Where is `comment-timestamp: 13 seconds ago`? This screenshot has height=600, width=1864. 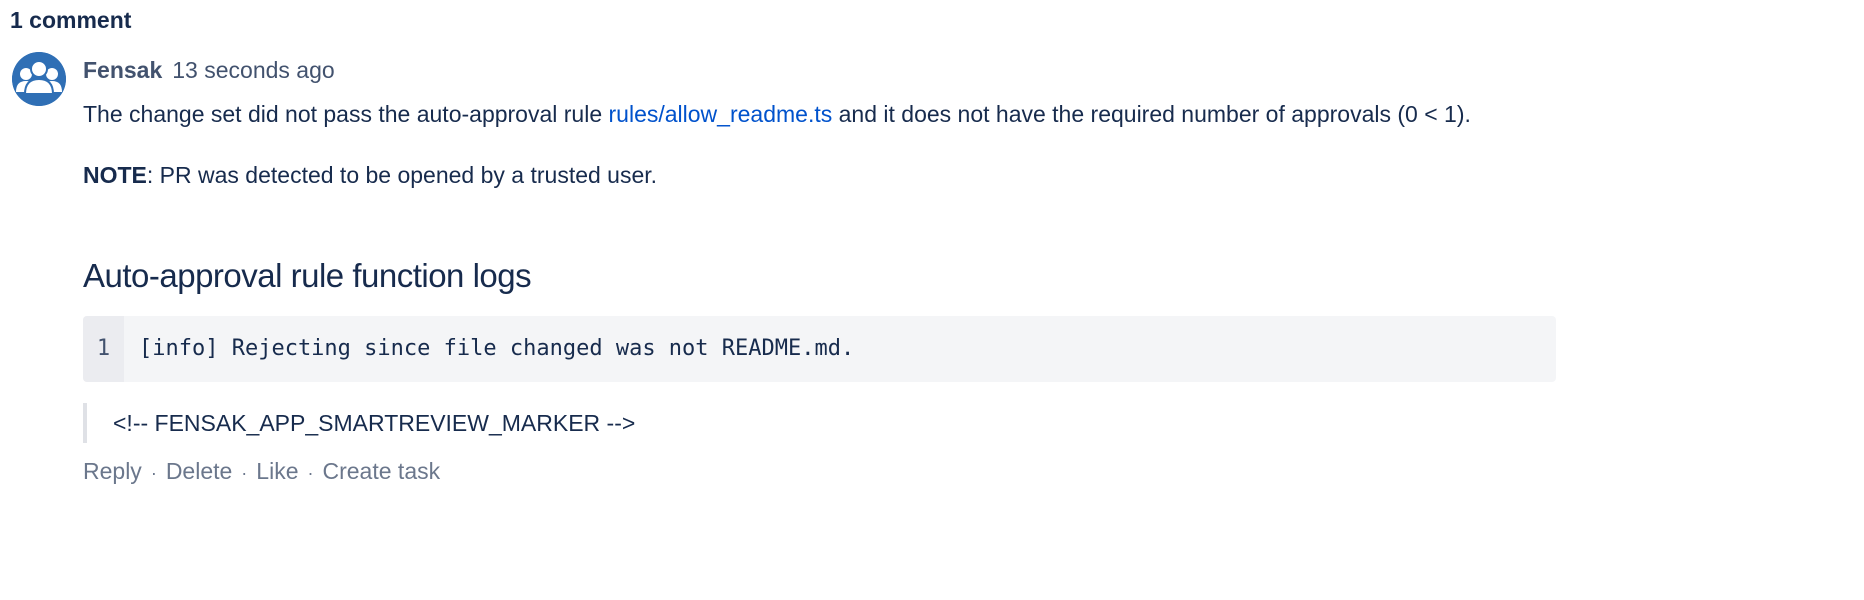
comment-timestamp: 13 seconds ago is located at coordinates (253, 70).